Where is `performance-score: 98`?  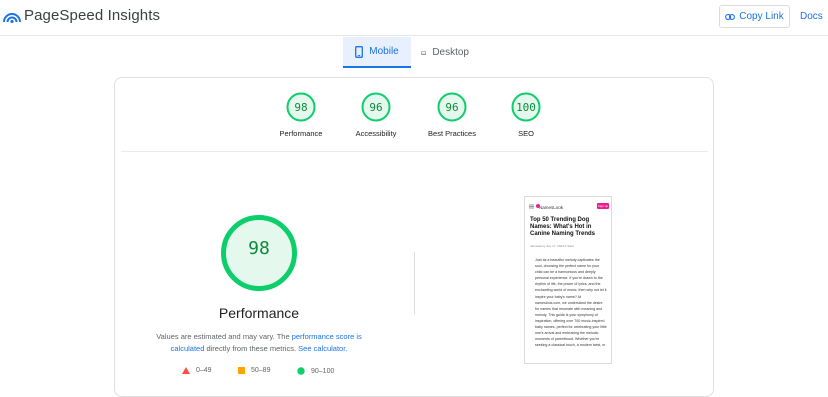 performance-score: 98 is located at coordinates (259, 248).